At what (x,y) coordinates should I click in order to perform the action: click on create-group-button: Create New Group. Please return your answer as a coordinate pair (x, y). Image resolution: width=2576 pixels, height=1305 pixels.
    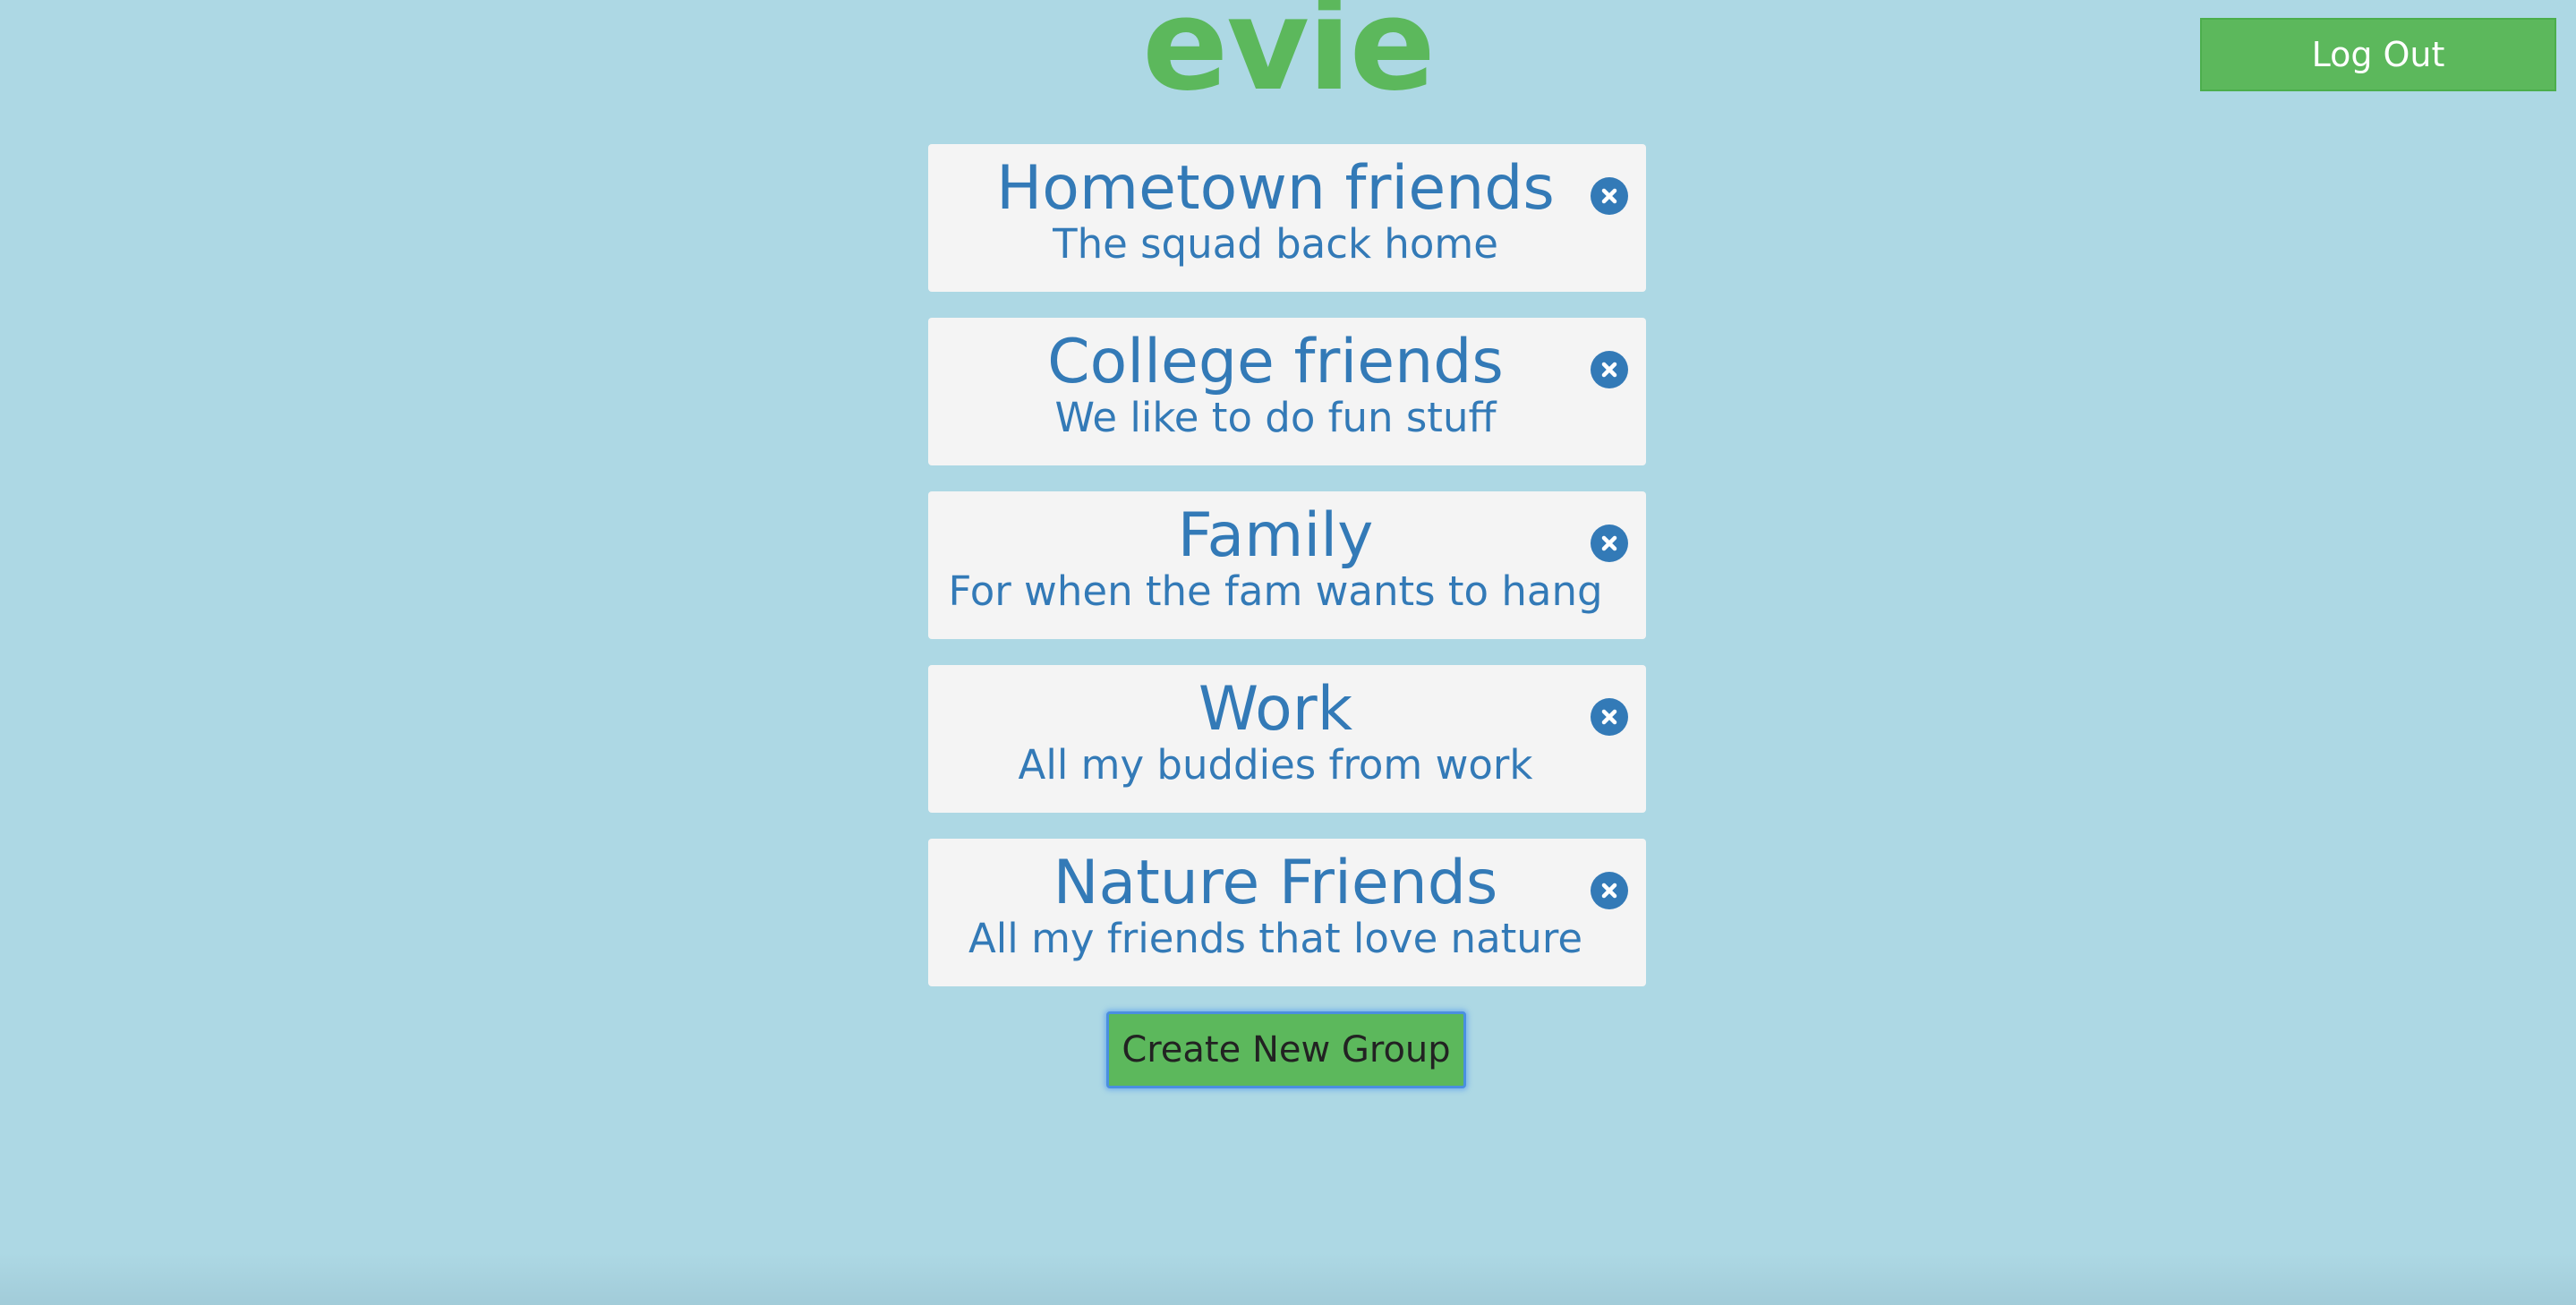
    Looking at the image, I should click on (1286, 1049).